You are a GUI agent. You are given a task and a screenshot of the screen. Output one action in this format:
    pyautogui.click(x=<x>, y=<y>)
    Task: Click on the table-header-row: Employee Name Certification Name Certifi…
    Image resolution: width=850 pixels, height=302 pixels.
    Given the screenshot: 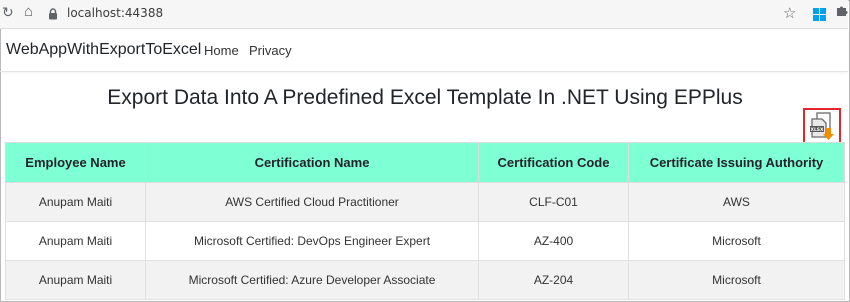 What is the action you would take?
    pyautogui.click(x=425, y=162)
    